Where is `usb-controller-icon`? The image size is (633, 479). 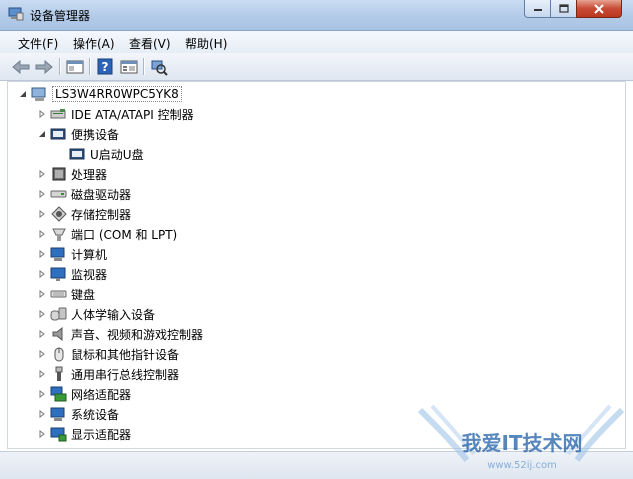 usb-controller-icon is located at coordinates (58, 374).